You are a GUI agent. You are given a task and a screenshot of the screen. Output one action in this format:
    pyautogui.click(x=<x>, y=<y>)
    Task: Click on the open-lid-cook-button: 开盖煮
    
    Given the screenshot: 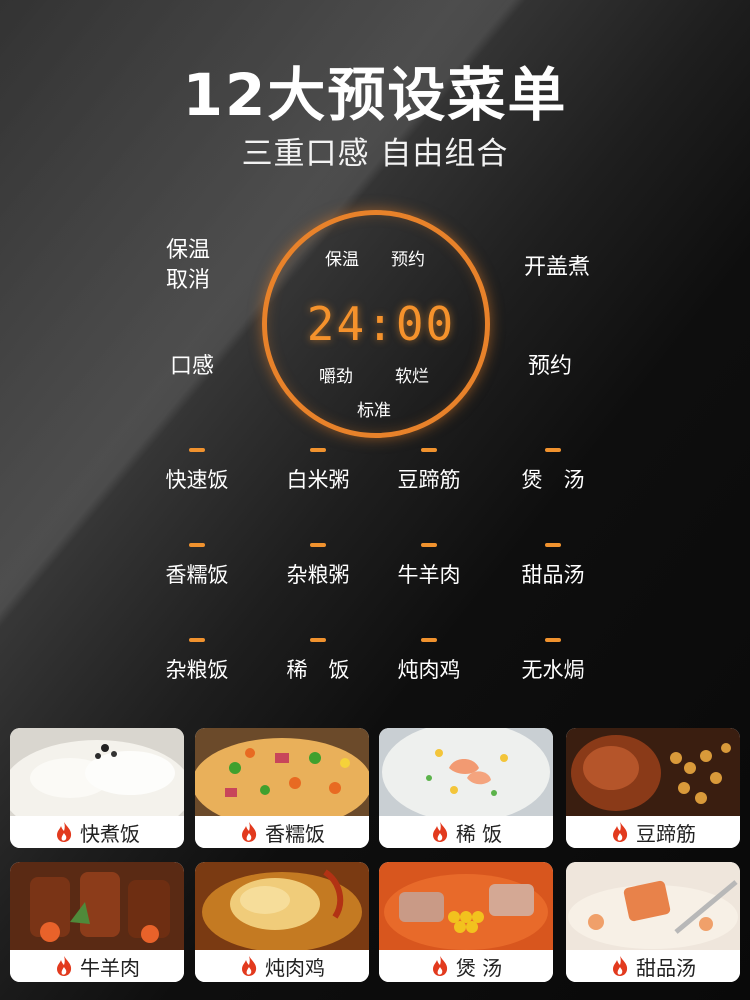 What is the action you would take?
    pyautogui.click(x=557, y=268)
    